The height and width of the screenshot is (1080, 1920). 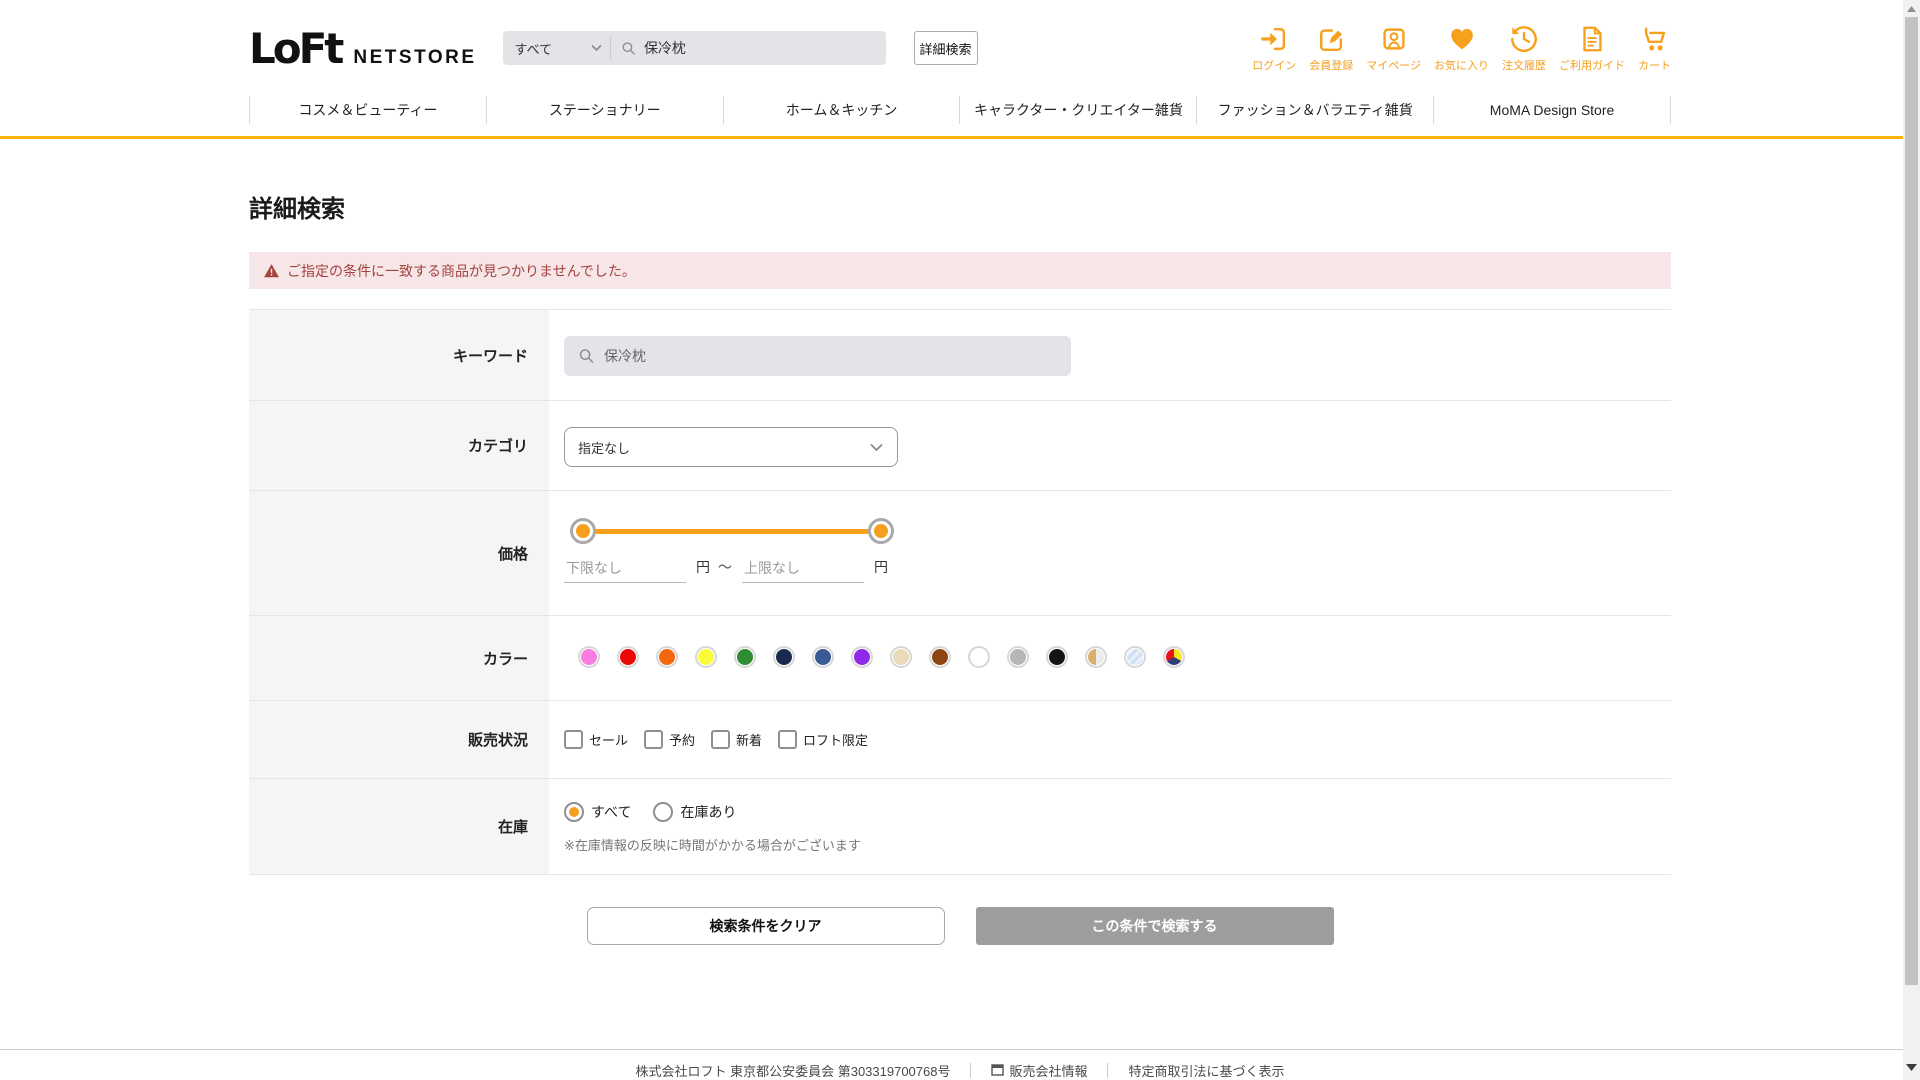 What do you see at coordinates (1314, 110) in the screenshot?
I see `nav-item-fashion: ファッション＆バラエティ雑貨` at bounding box center [1314, 110].